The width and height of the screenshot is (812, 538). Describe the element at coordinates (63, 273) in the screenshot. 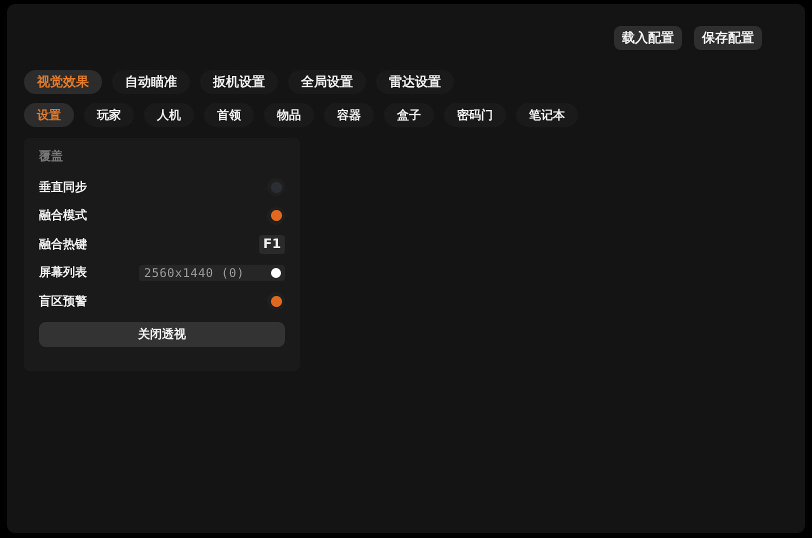

I see `setting-label: 屏幕列表` at that location.